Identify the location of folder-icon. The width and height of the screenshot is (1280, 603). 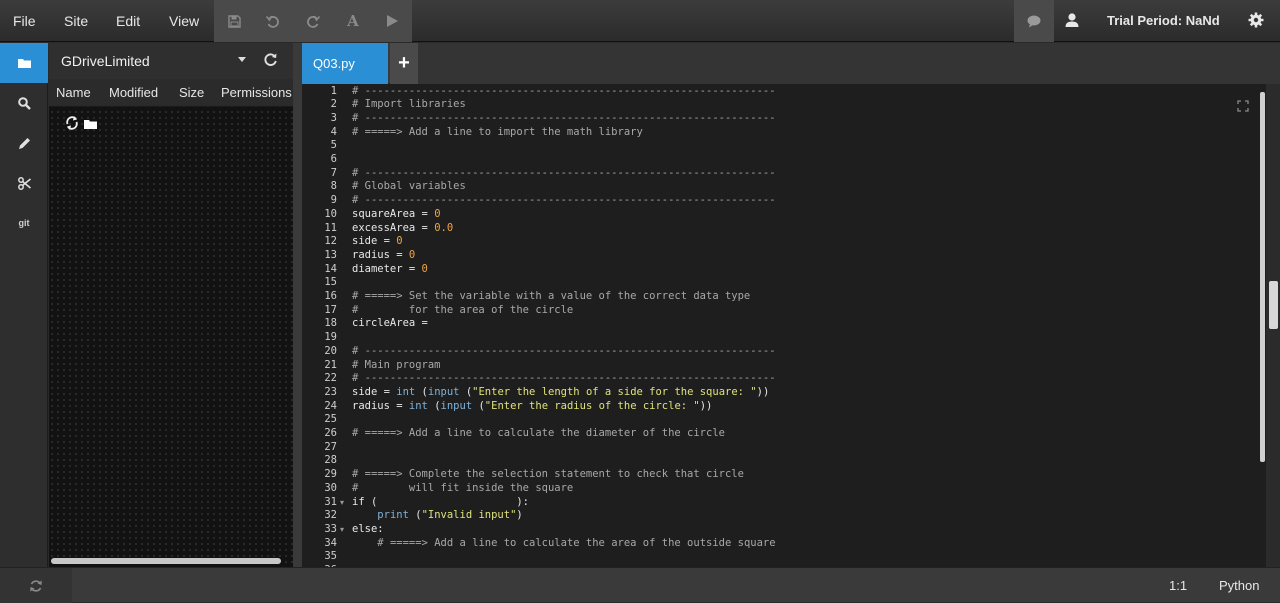
(24, 63).